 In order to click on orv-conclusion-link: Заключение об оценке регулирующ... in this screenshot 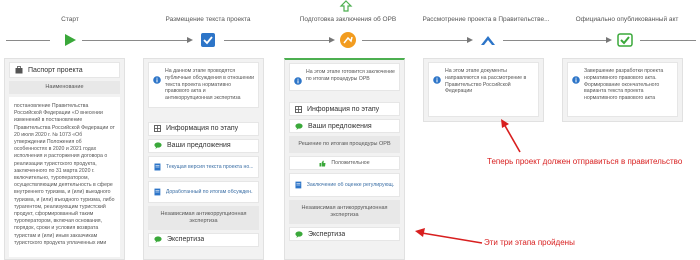, I will do `click(344, 185)`.